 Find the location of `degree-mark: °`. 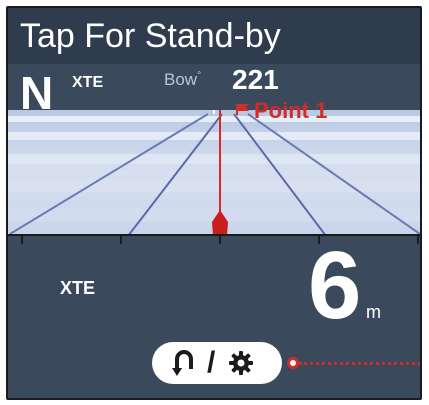

degree-mark: ° is located at coordinates (199, 76).